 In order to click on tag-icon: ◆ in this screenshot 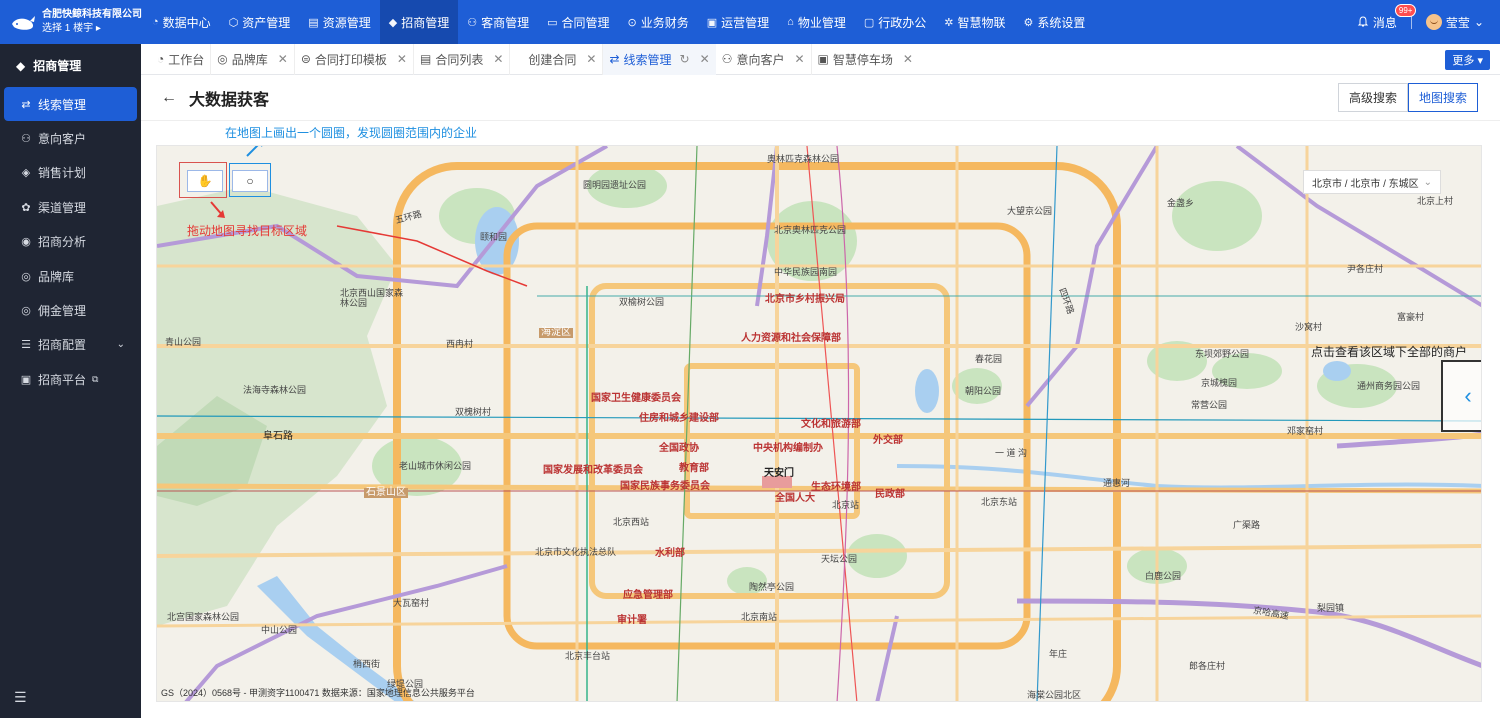, I will do `click(393, 22)`.